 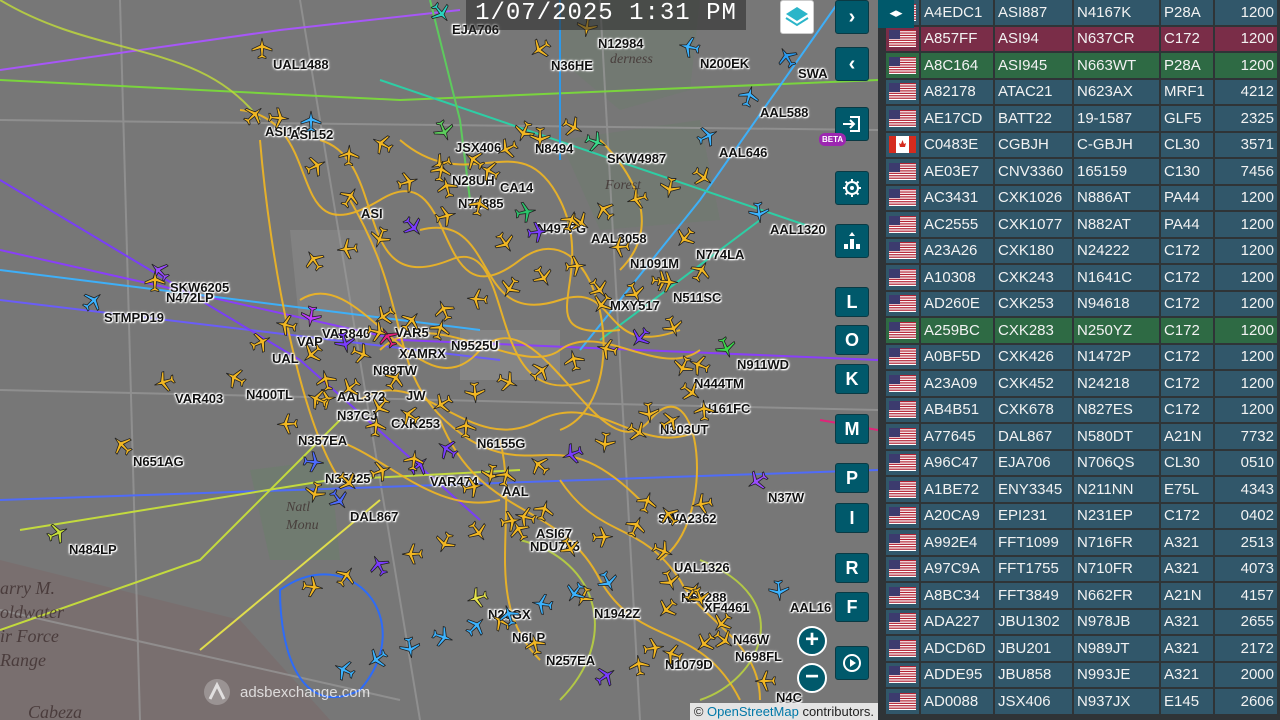 I want to click on hotkey-button-f: F, so click(x=852, y=607).